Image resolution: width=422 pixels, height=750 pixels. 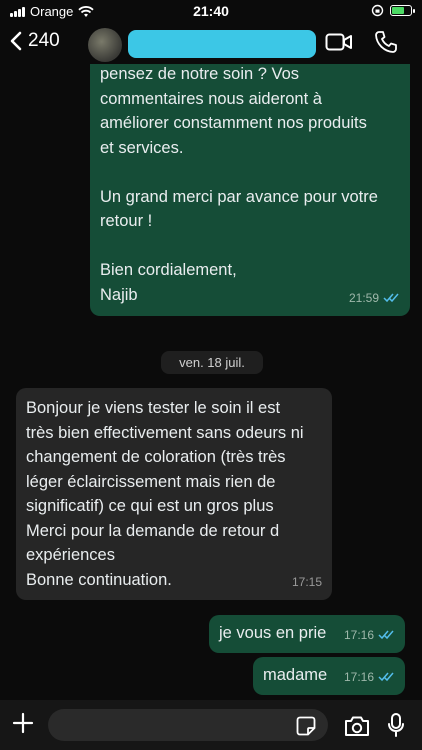 I want to click on composer-bar, so click(x=211, y=725).